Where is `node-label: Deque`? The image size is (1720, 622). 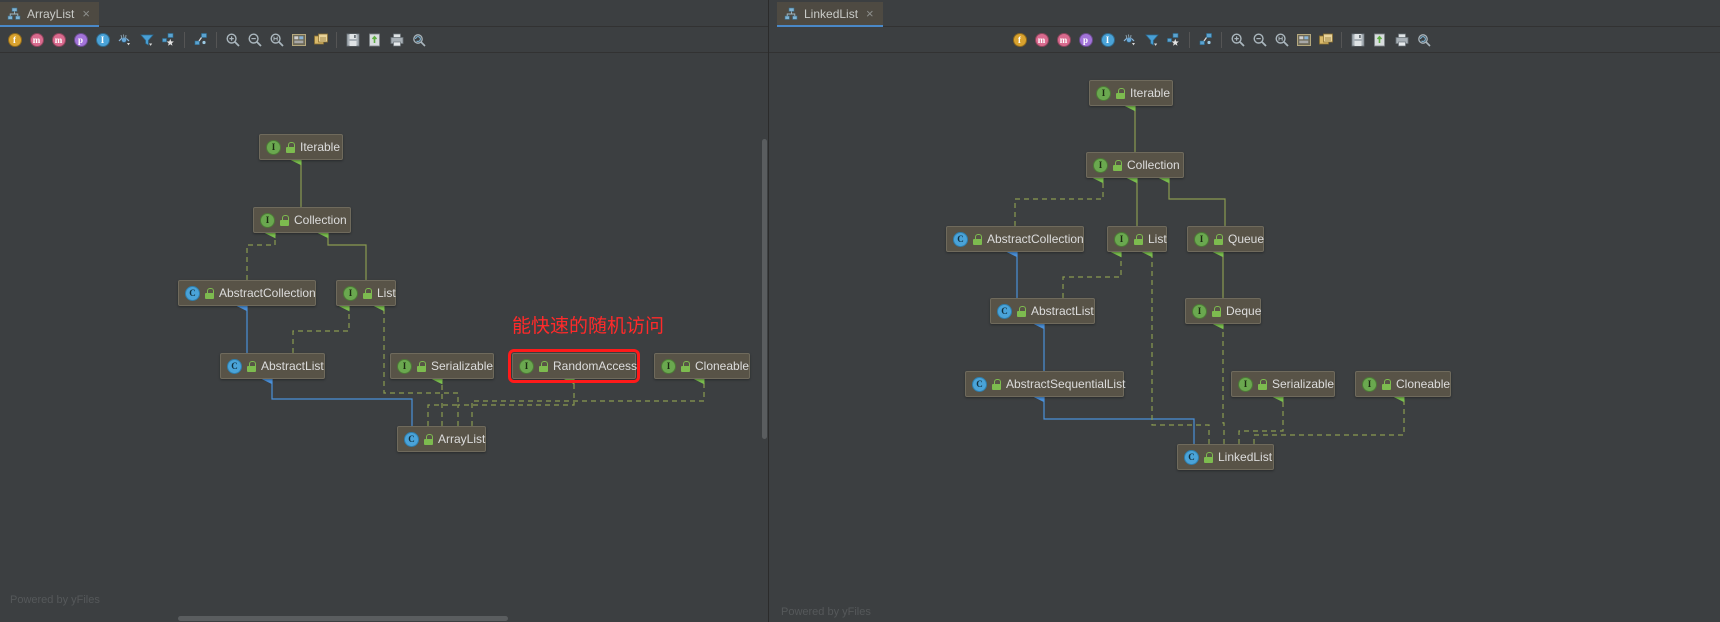
node-label: Deque is located at coordinates (1244, 311).